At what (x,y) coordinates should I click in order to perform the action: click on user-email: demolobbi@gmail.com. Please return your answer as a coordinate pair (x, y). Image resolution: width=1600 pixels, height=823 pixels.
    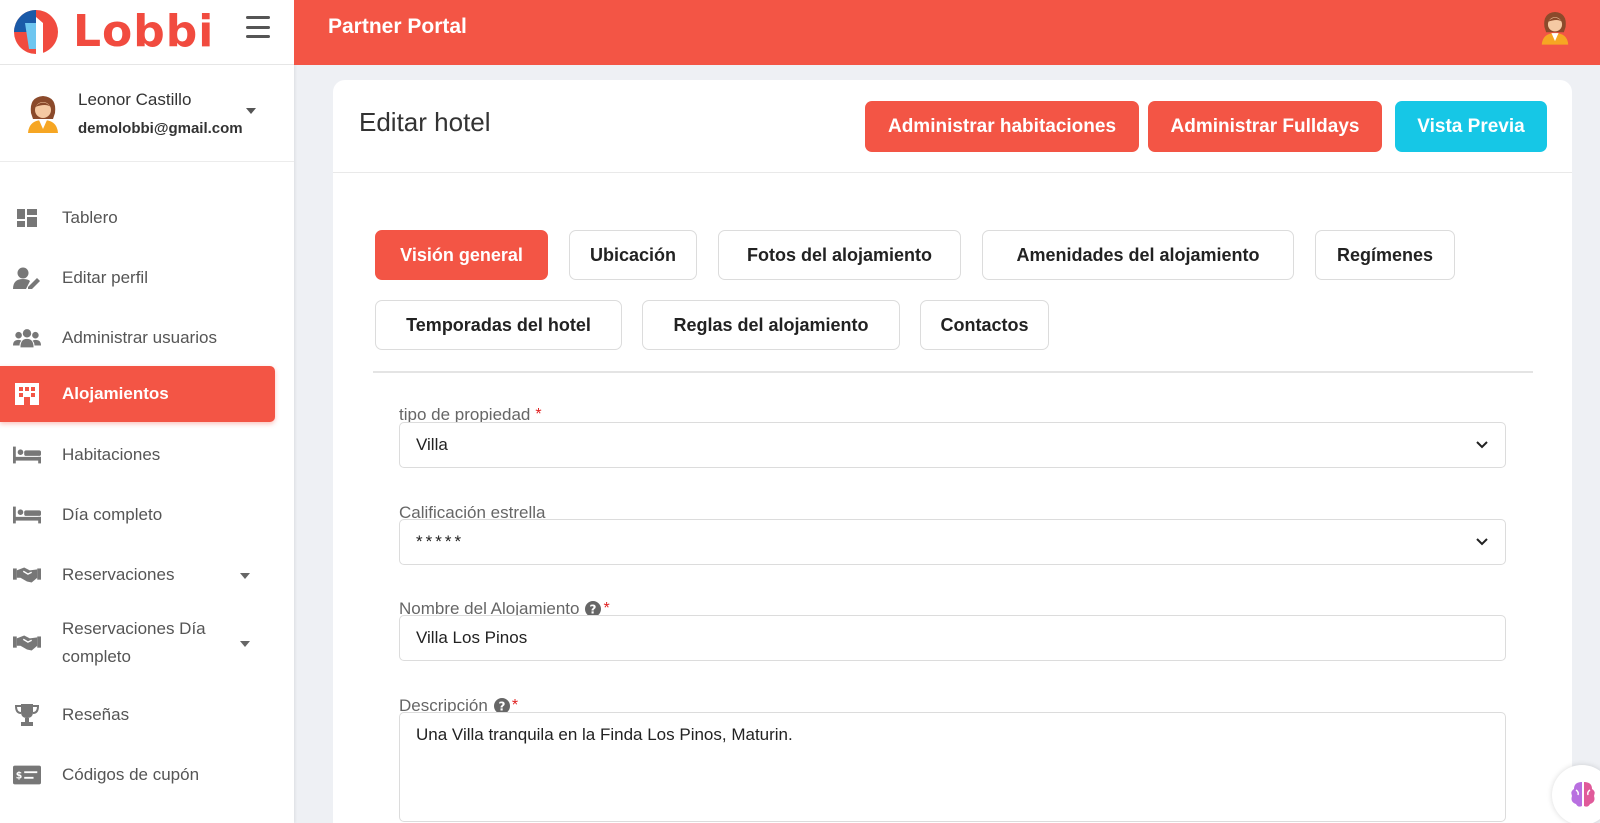
    Looking at the image, I should click on (160, 128).